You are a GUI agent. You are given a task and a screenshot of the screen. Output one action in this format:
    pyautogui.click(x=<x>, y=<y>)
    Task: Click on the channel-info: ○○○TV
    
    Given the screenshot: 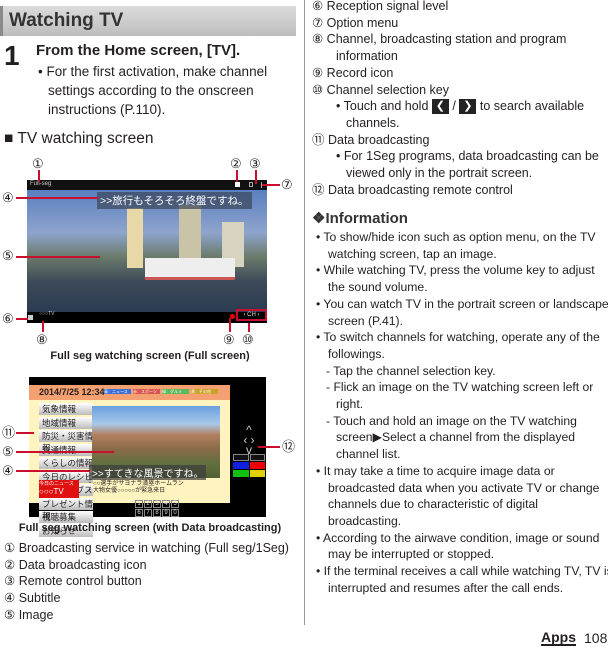 What is the action you would take?
    pyautogui.click(x=47, y=314)
    